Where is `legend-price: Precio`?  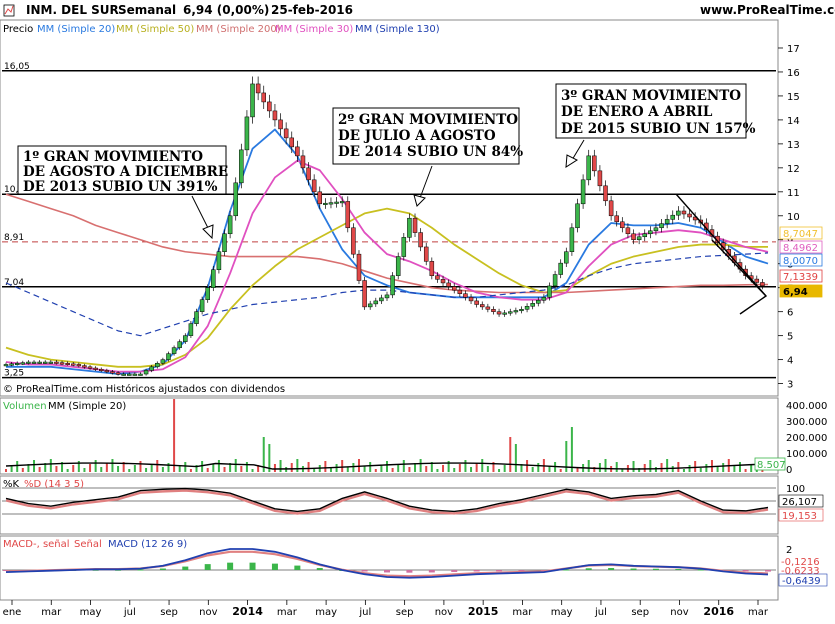
legend-price: Precio is located at coordinates (18, 29).